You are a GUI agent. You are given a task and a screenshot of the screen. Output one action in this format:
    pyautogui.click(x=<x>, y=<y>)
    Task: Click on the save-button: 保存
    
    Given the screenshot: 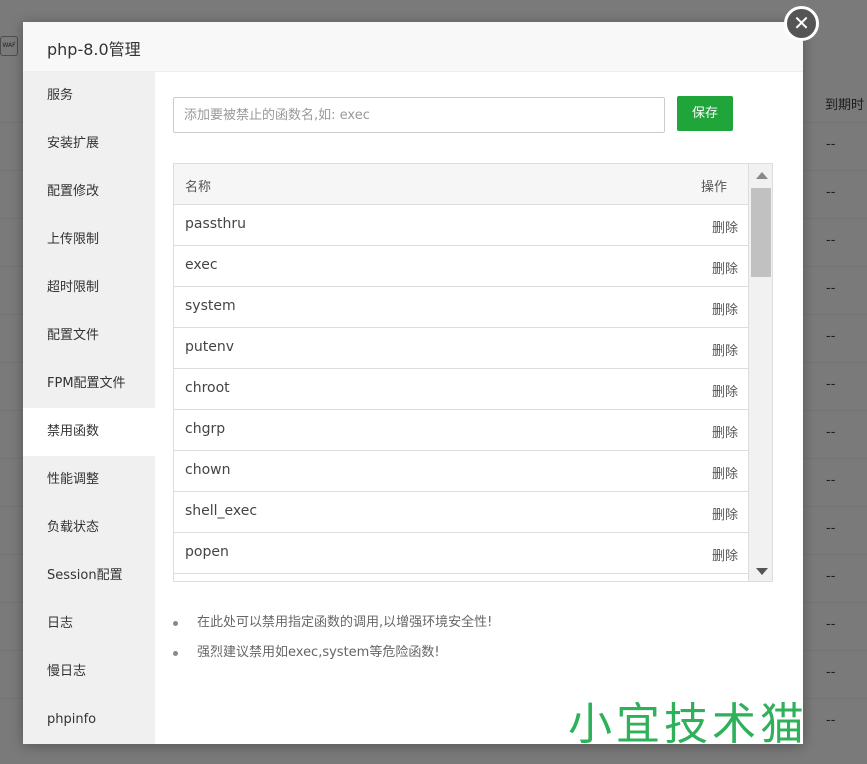 What is the action you would take?
    pyautogui.click(x=705, y=113)
    